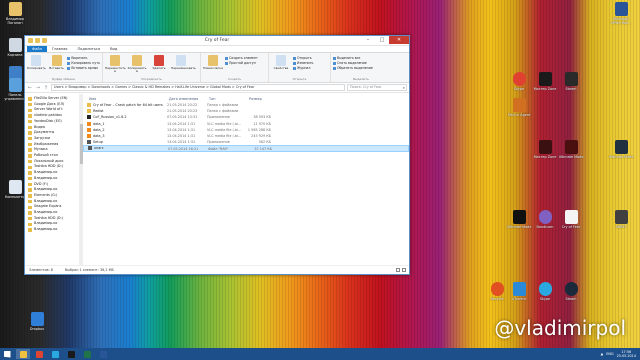 This screenshot has width=640, height=360. What do you see at coordinates (88, 49) in the screenshot?
I see `tab-share: Поделиться` at bounding box center [88, 49].